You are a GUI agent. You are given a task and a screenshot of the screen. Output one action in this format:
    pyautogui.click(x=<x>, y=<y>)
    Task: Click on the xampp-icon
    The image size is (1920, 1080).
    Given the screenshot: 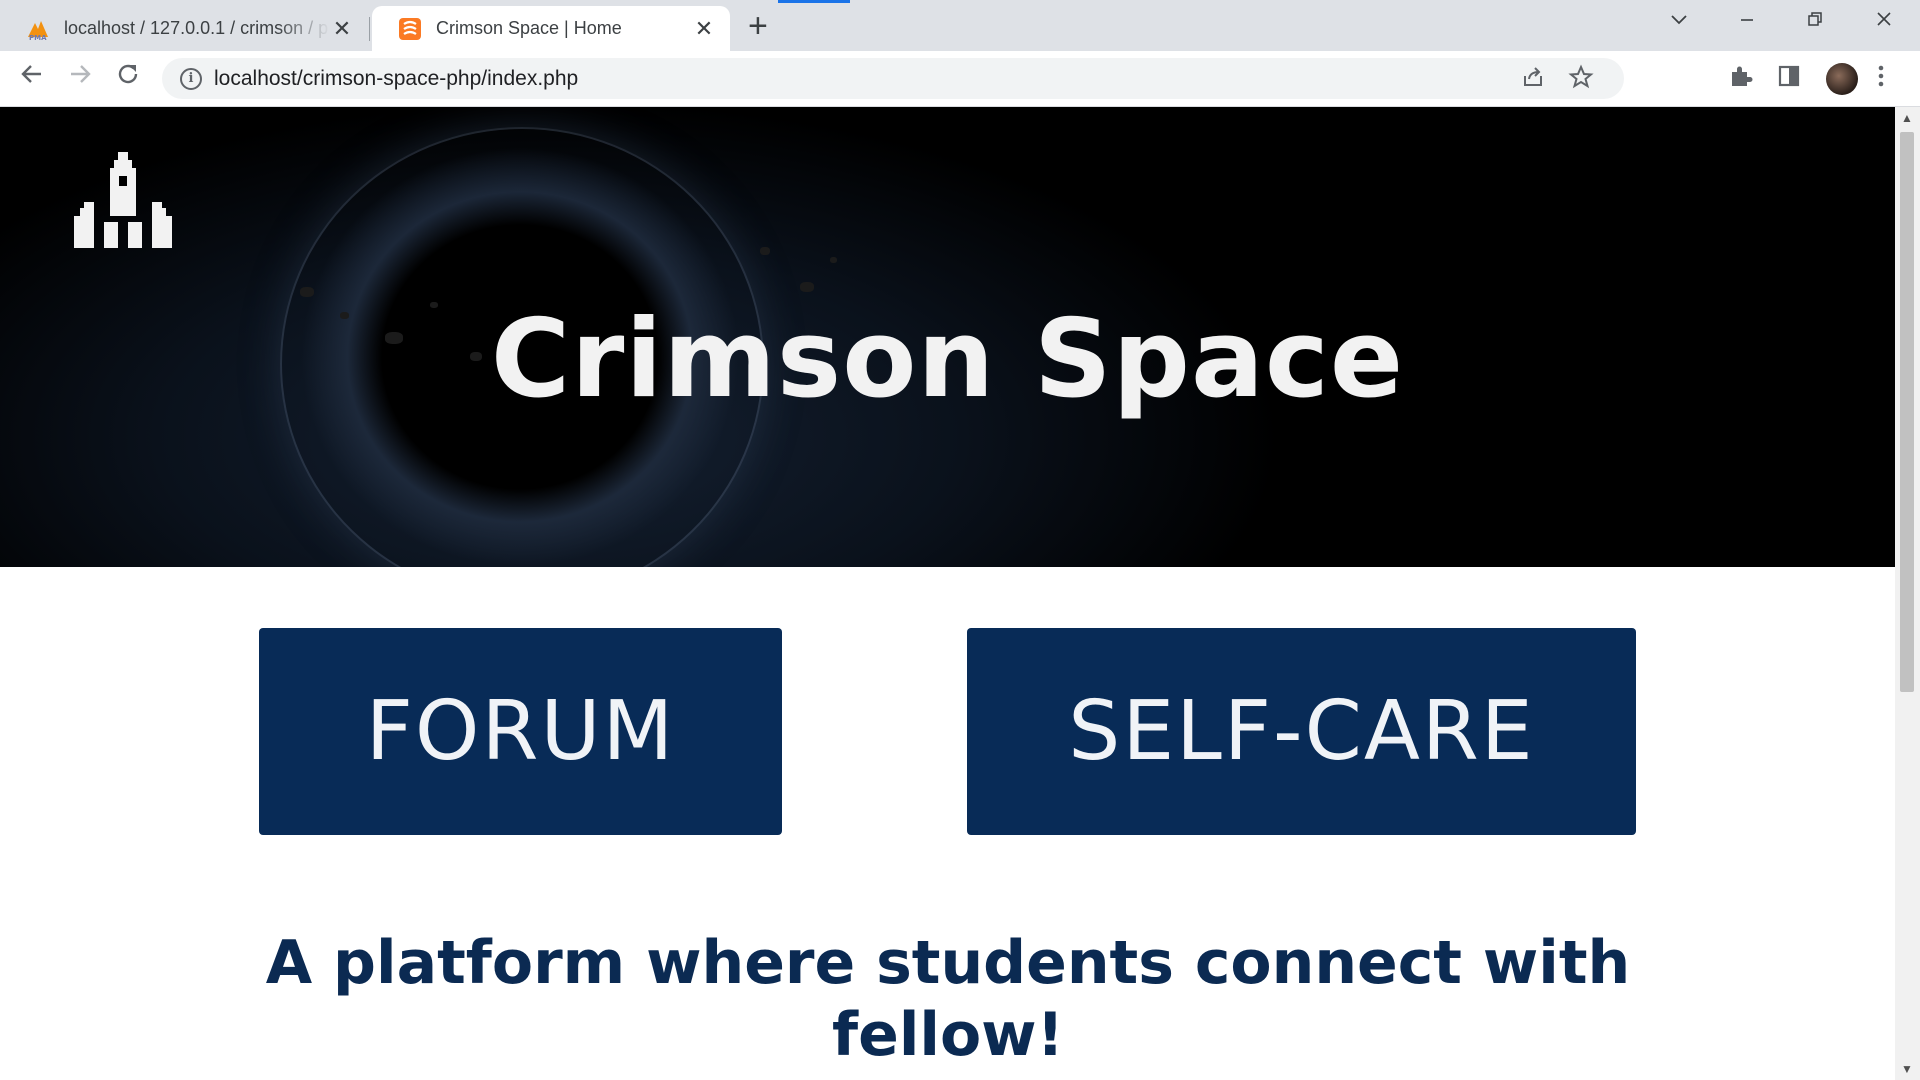 What is the action you would take?
    pyautogui.click(x=410, y=28)
    